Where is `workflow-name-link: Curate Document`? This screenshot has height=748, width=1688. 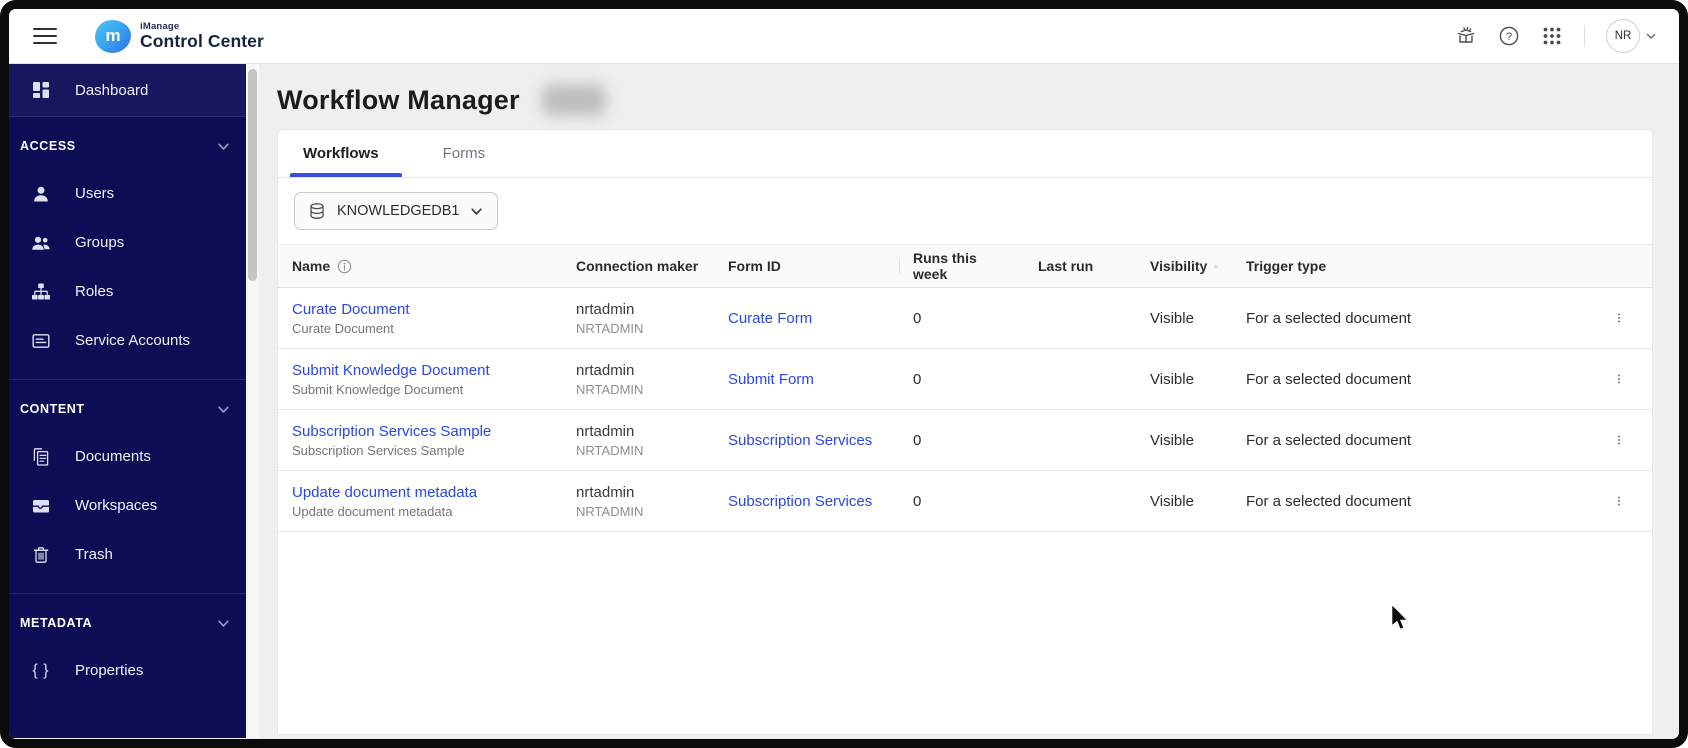
workflow-name-link: Curate Document is located at coordinates (351, 309).